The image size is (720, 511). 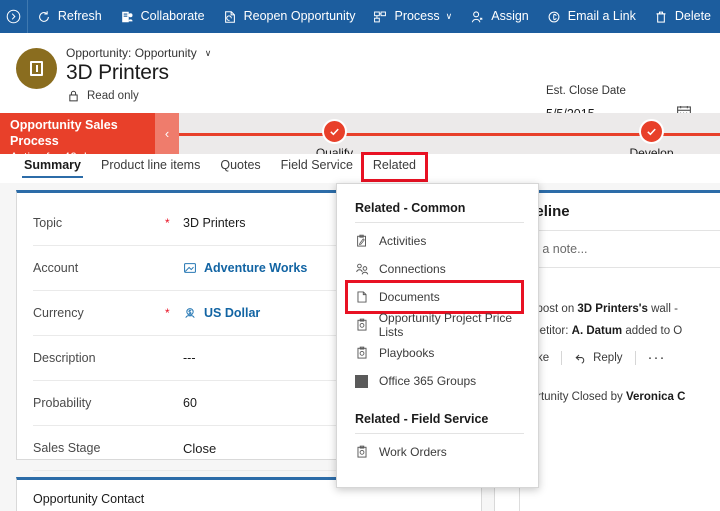 I want to click on refresh-label: Refresh, so click(x=79, y=16).